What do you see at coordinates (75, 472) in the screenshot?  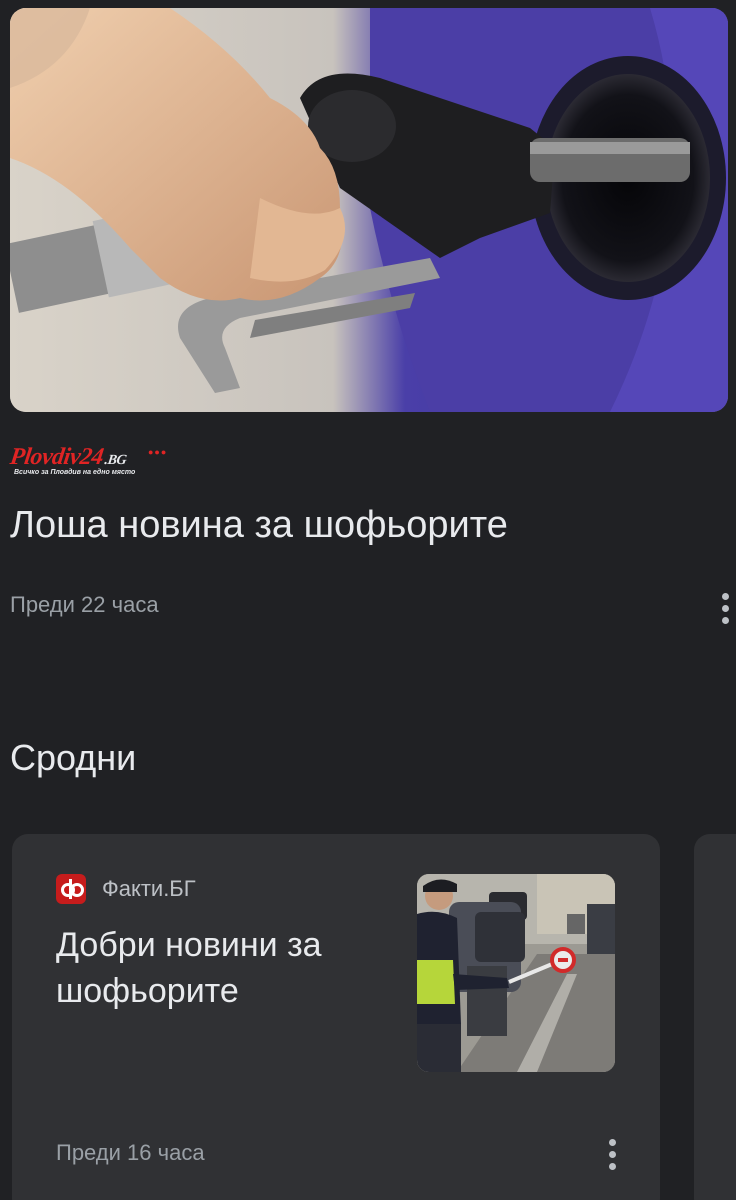 I see `source-logo-tagline: Всичко за Пловдив на едно място` at bounding box center [75, 472].